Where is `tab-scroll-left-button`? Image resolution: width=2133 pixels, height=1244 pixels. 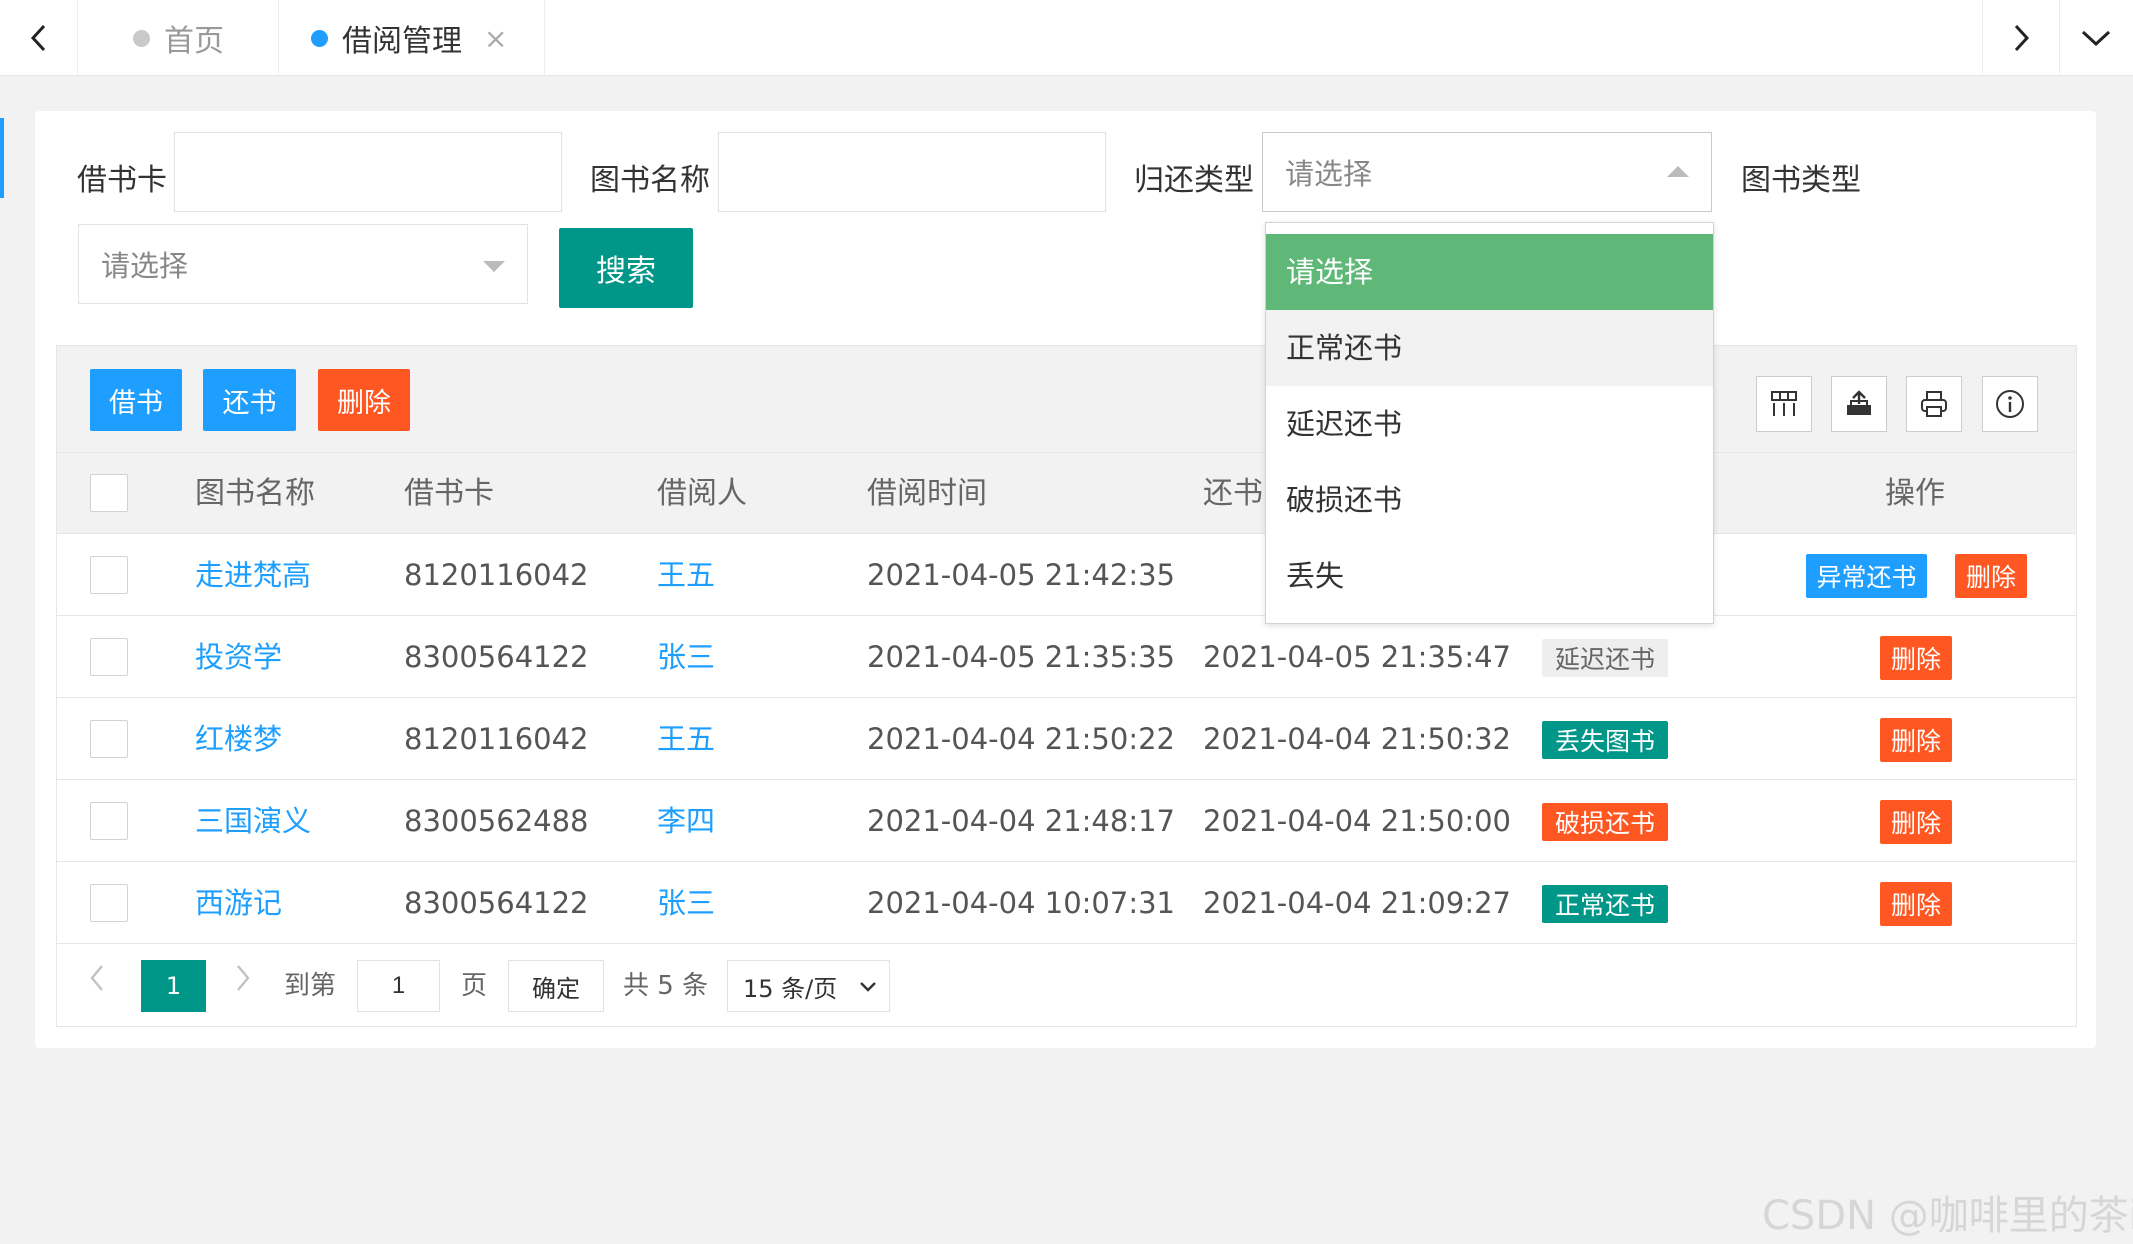 tab-scroll-left-button is located at coordinates (39, 38).